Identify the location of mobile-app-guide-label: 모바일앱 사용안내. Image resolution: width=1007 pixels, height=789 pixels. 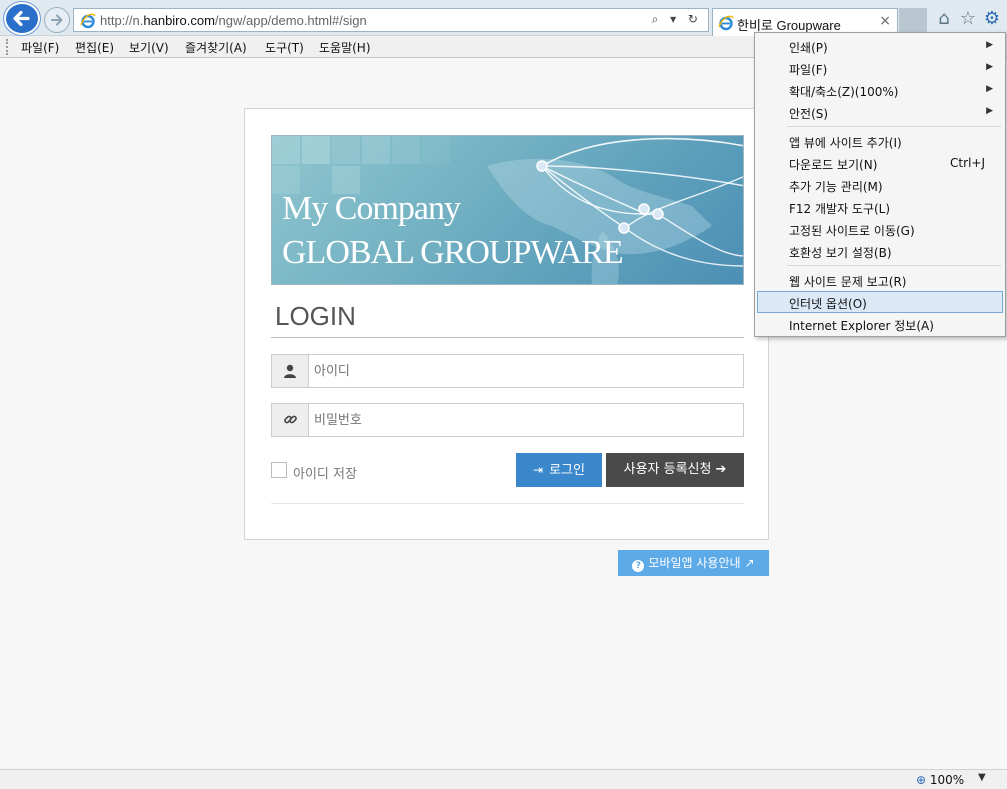
(694, 563).